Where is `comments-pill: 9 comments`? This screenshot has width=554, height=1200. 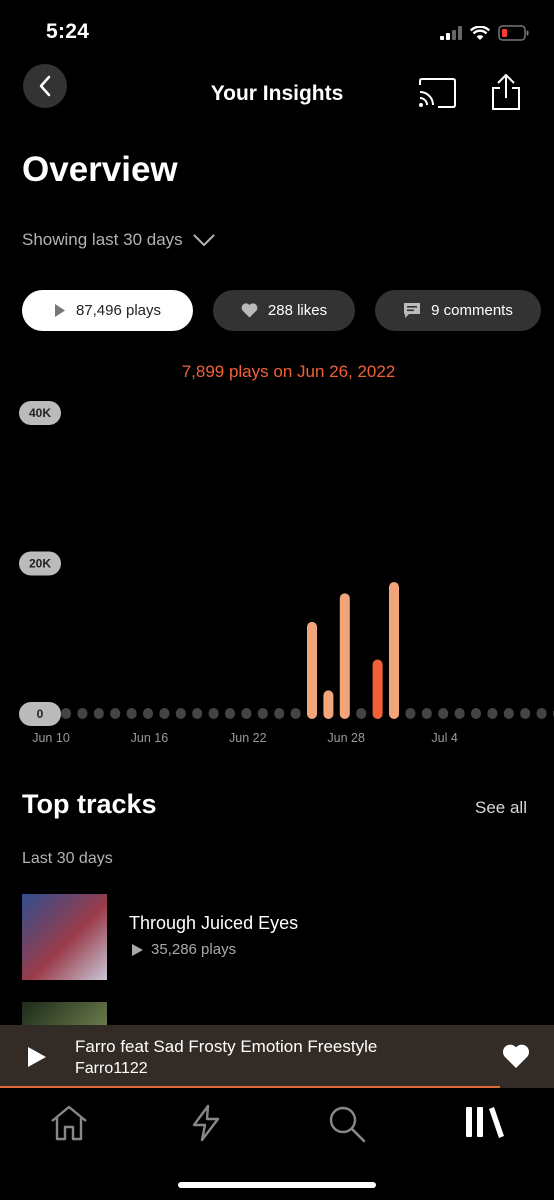 comments-pill: 9 comments is located at coordinates (458, 310).